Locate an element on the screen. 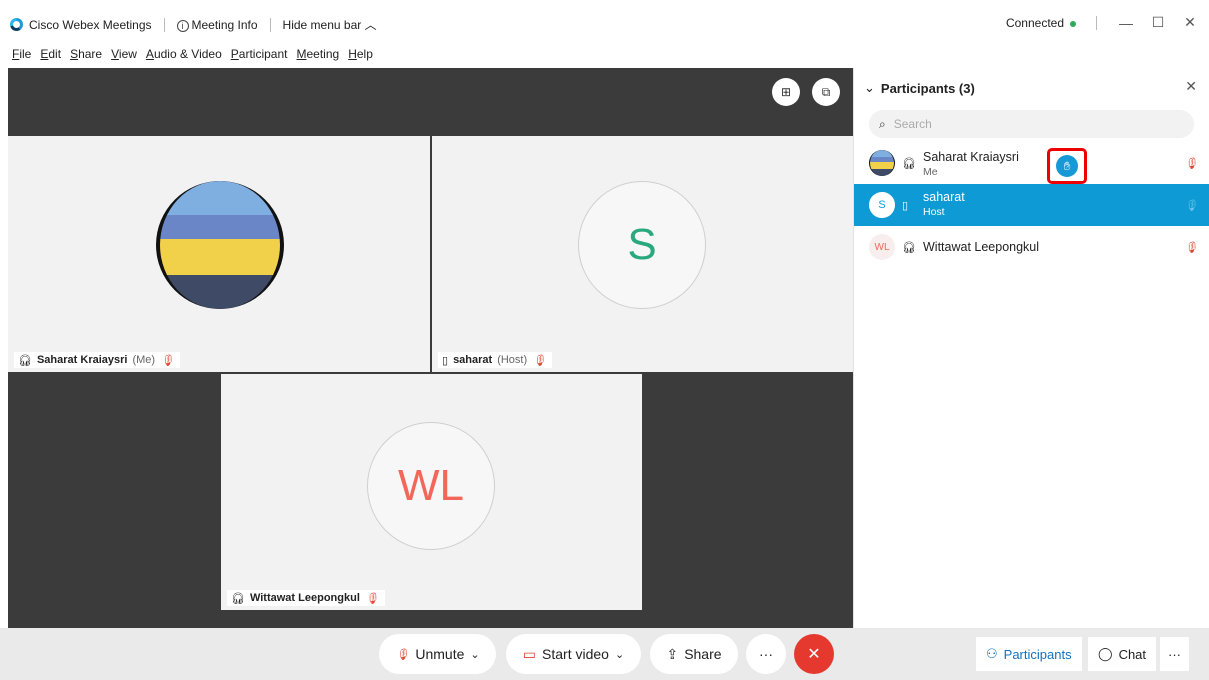 The width and height of the screenshot is (1209, 680). video-off-icon: ▭ is located at coordinates (529, 653).